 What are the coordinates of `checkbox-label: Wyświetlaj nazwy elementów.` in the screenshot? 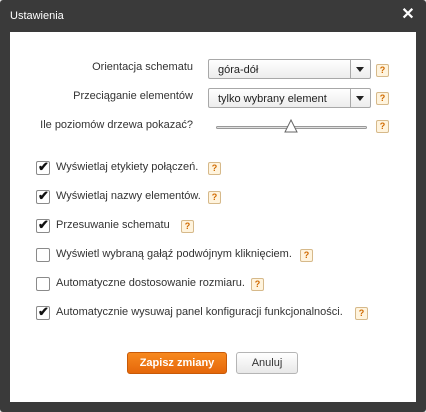 It's located at (128, 196).